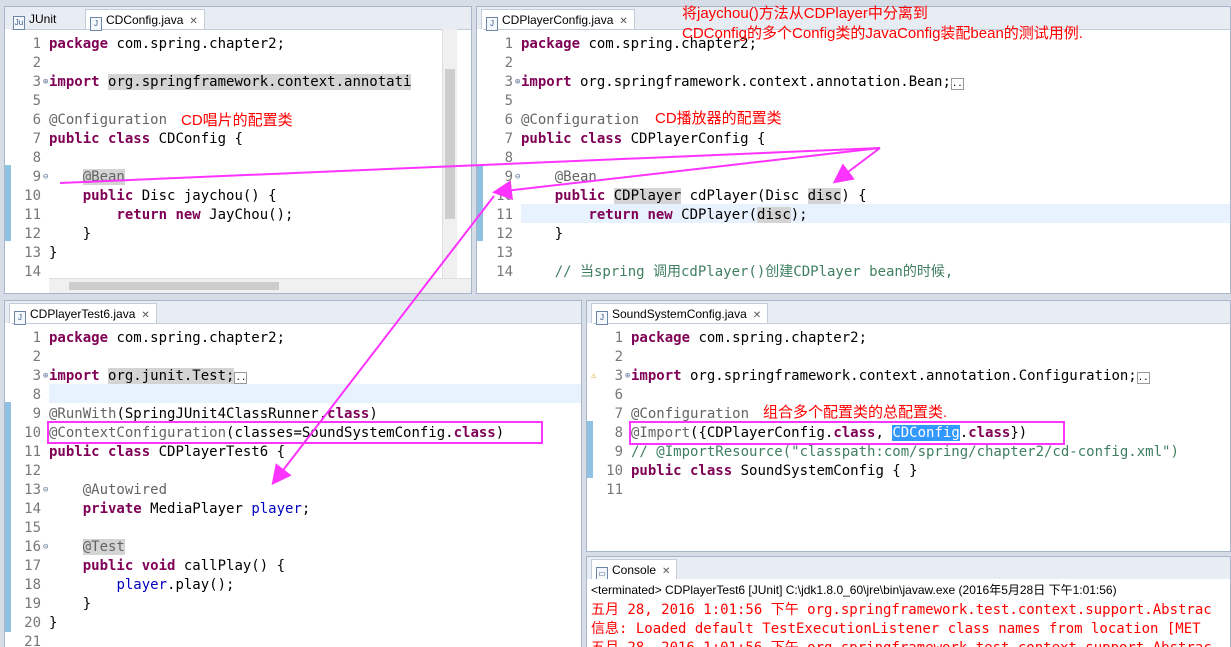 This screenshot has width=1231, height=647. Describe the element at coordinates (83, 314) in the screenshot. I see `tab-cdplayertest6: J CDPlayerTest6.java ✕` at that location.